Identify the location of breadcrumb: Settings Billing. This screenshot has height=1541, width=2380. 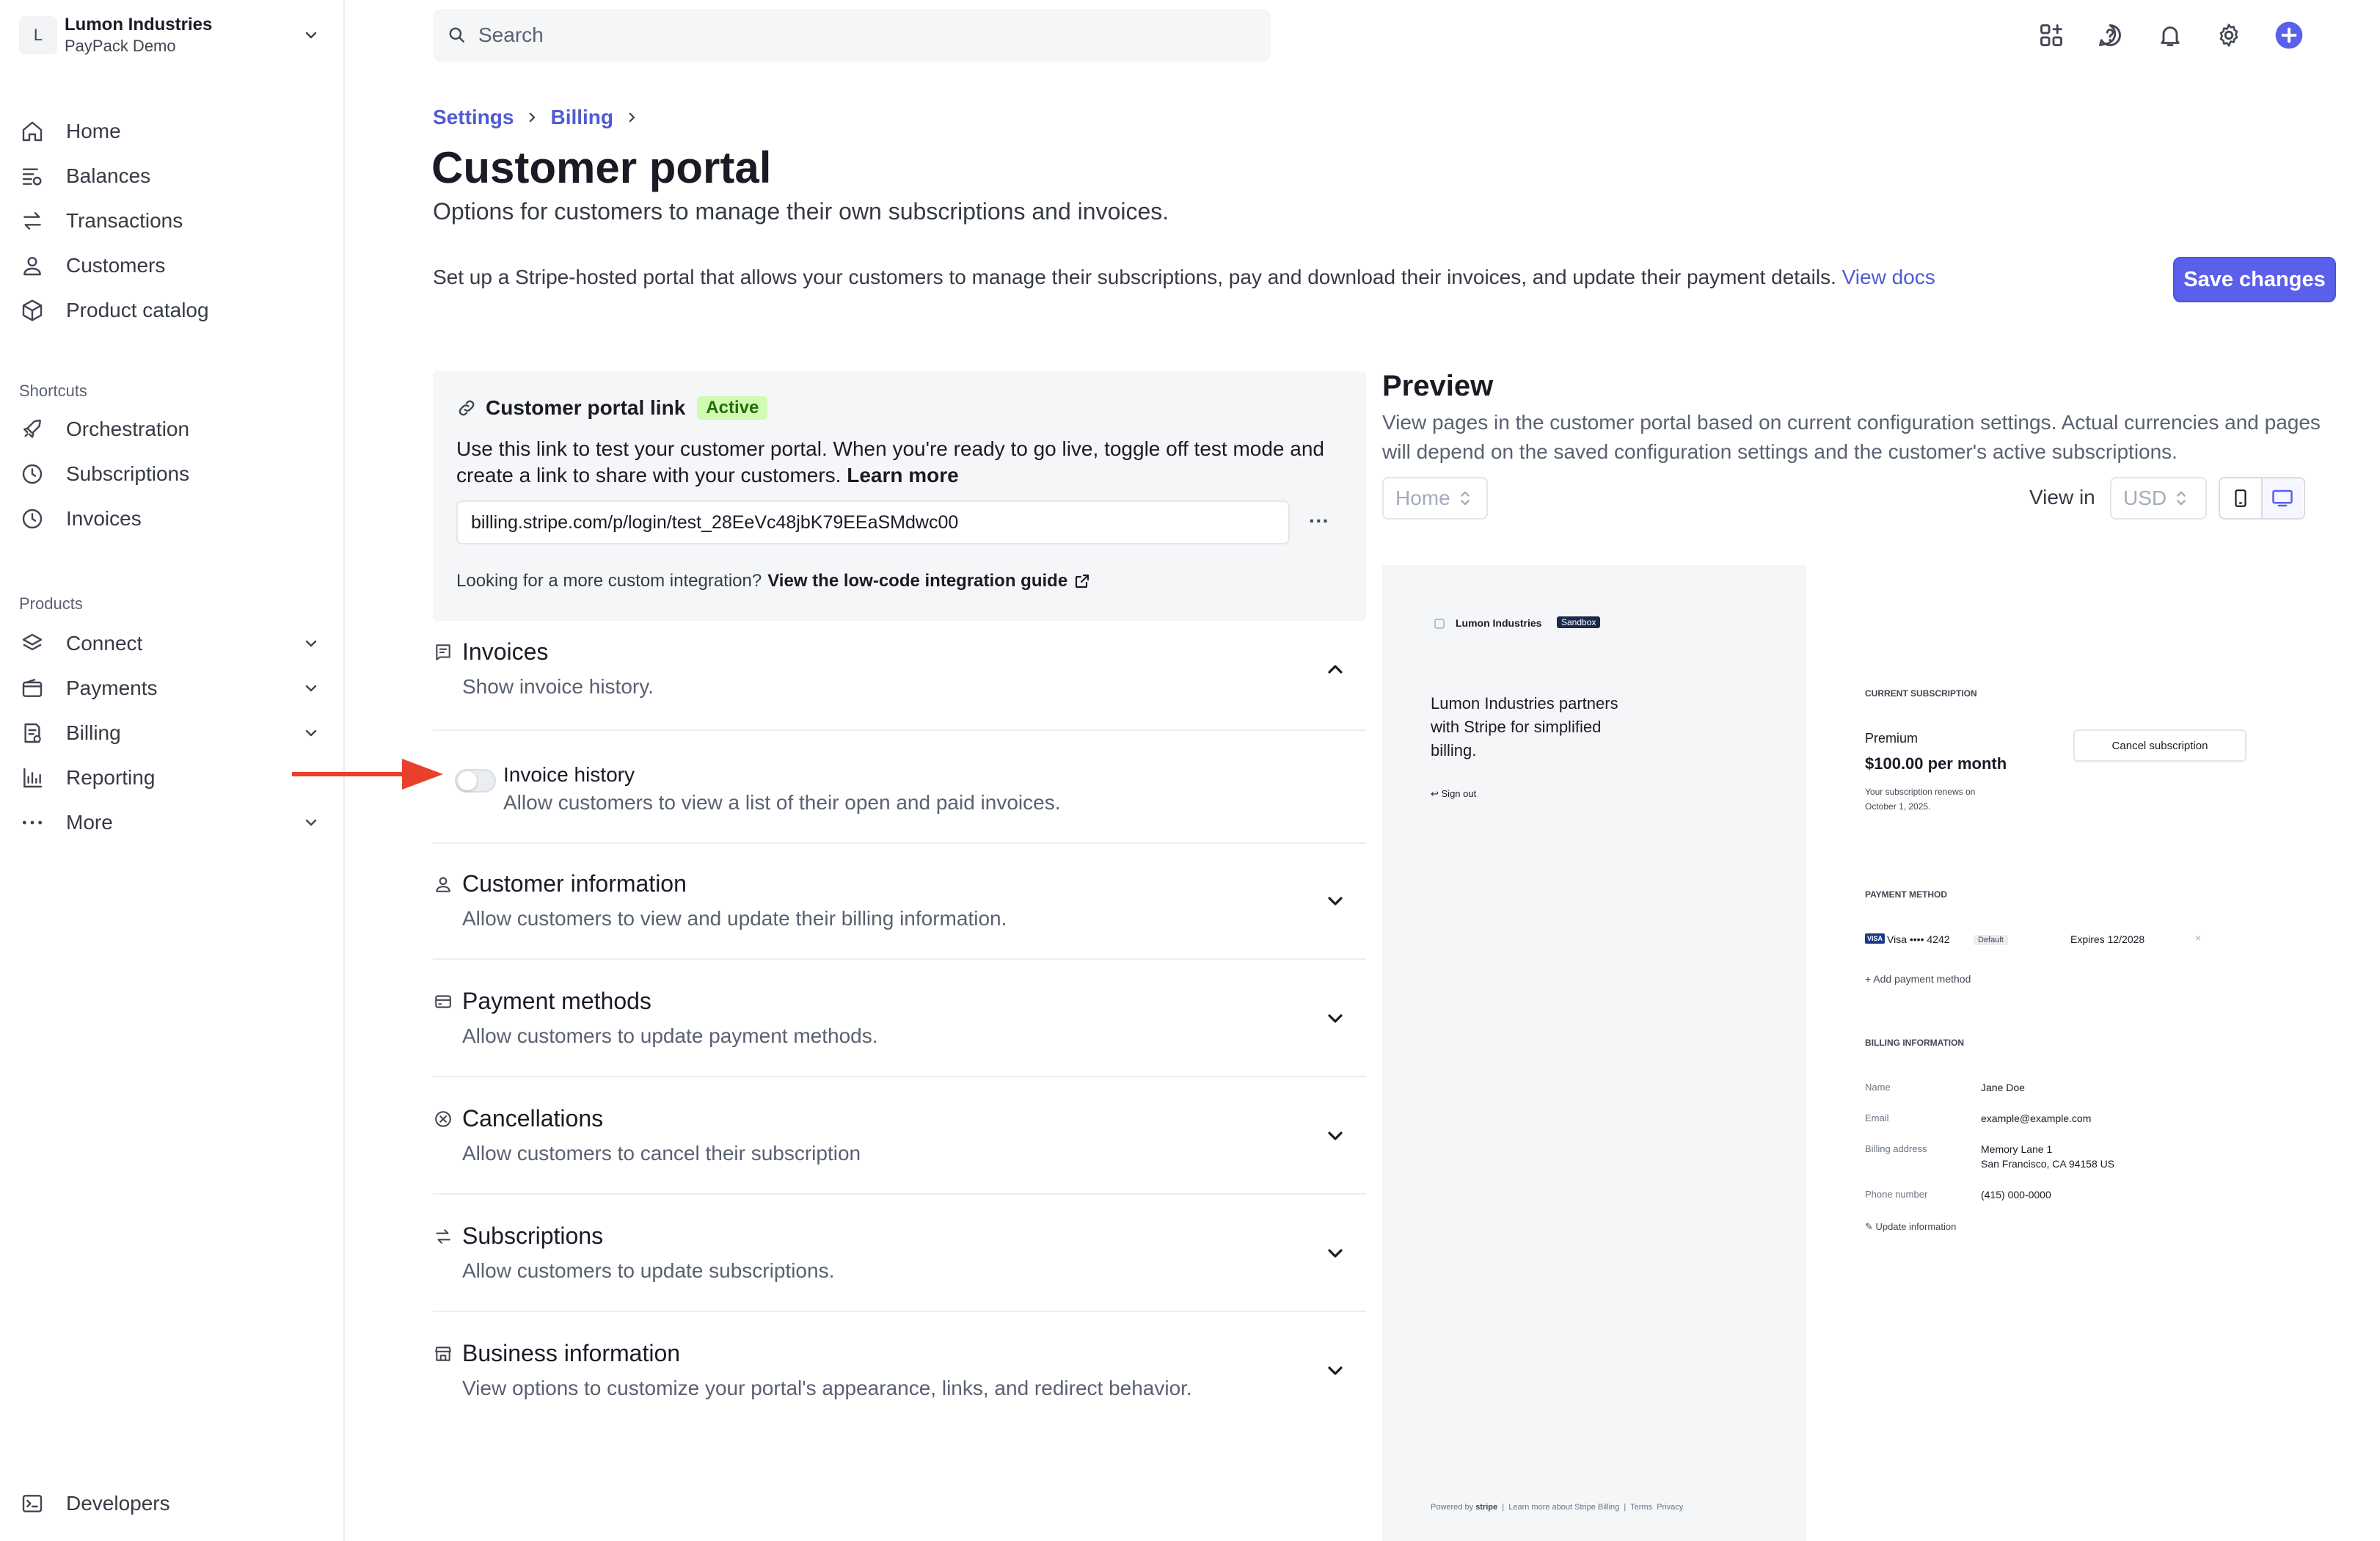
(541, 118).